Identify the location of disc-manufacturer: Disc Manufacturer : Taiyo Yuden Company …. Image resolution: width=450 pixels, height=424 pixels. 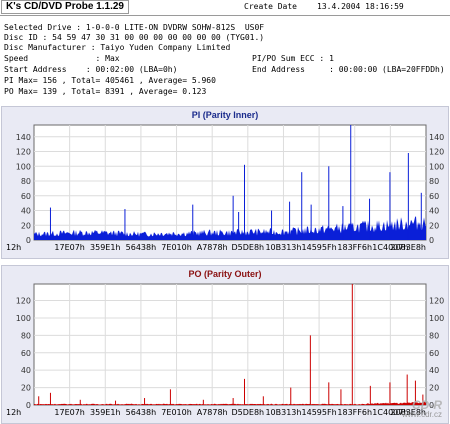
(117, 47).